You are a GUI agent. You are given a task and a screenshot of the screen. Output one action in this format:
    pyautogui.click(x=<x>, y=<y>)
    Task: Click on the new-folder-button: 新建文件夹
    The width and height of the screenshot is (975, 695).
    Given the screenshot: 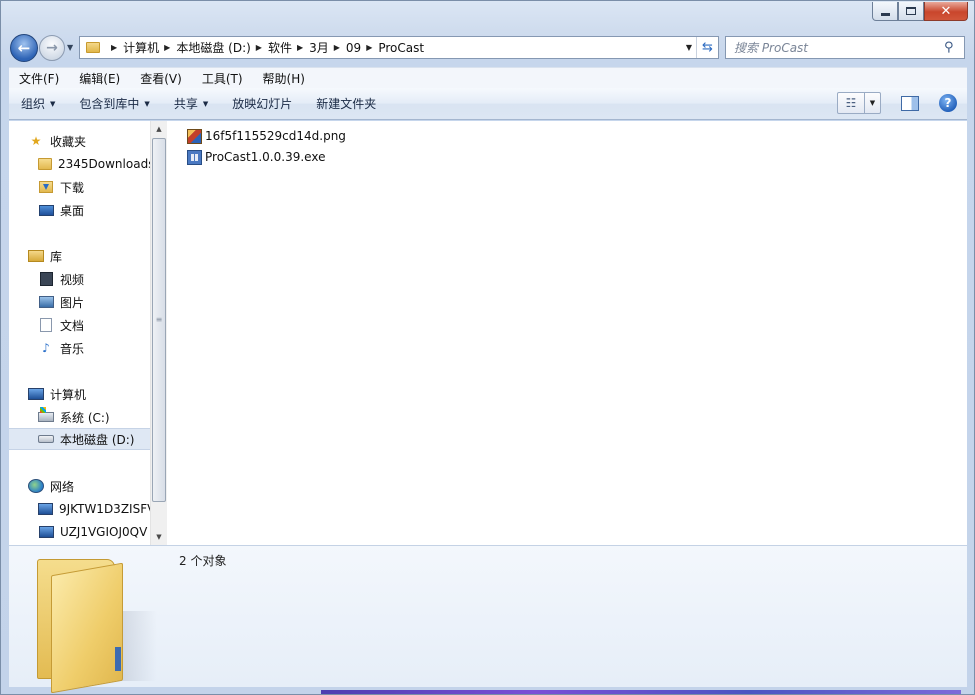 What is the action you would take?
    pyautogui.click(x=346, y=103)
    